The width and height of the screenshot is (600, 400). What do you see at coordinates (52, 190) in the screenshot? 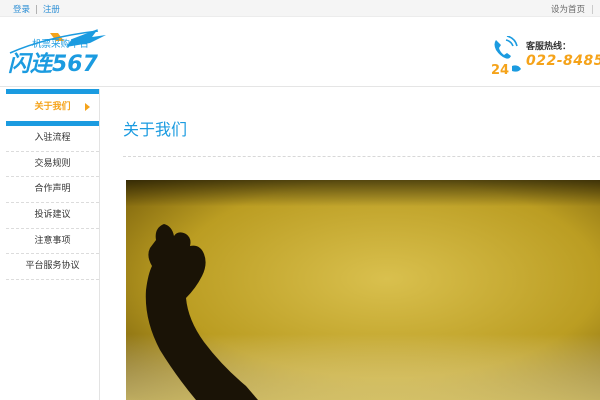
I see `sidebar-item-cooperation-statement: 合作声明` at bounding box center [52, 190].